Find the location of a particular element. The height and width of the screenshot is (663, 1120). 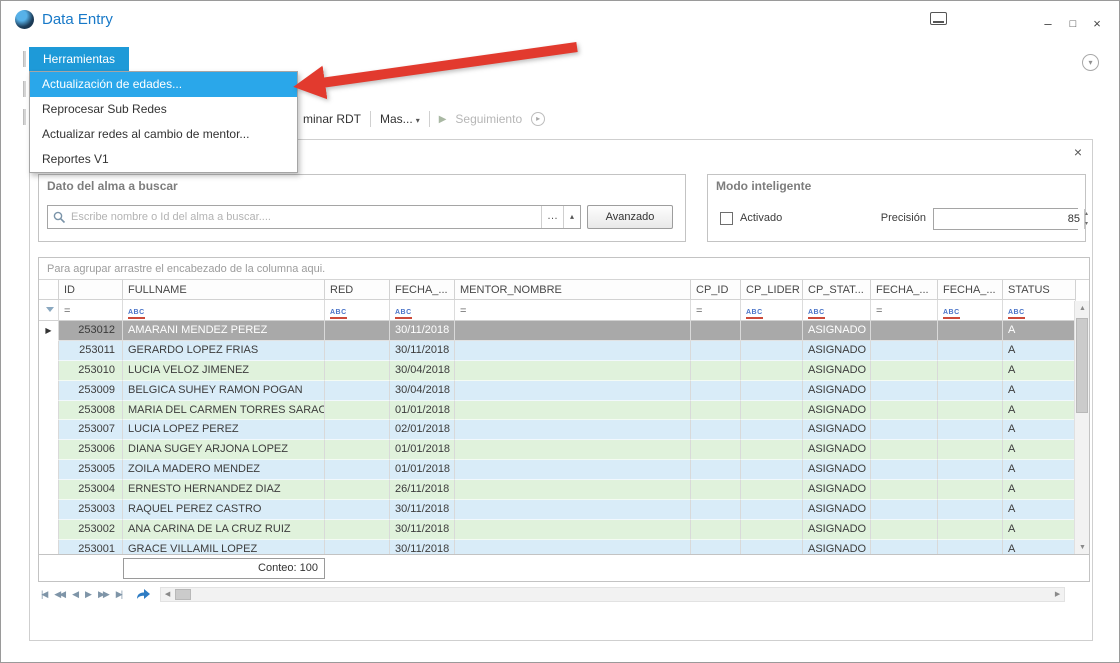

nav-last-button: ▶| is located at coordinates (118, 594).